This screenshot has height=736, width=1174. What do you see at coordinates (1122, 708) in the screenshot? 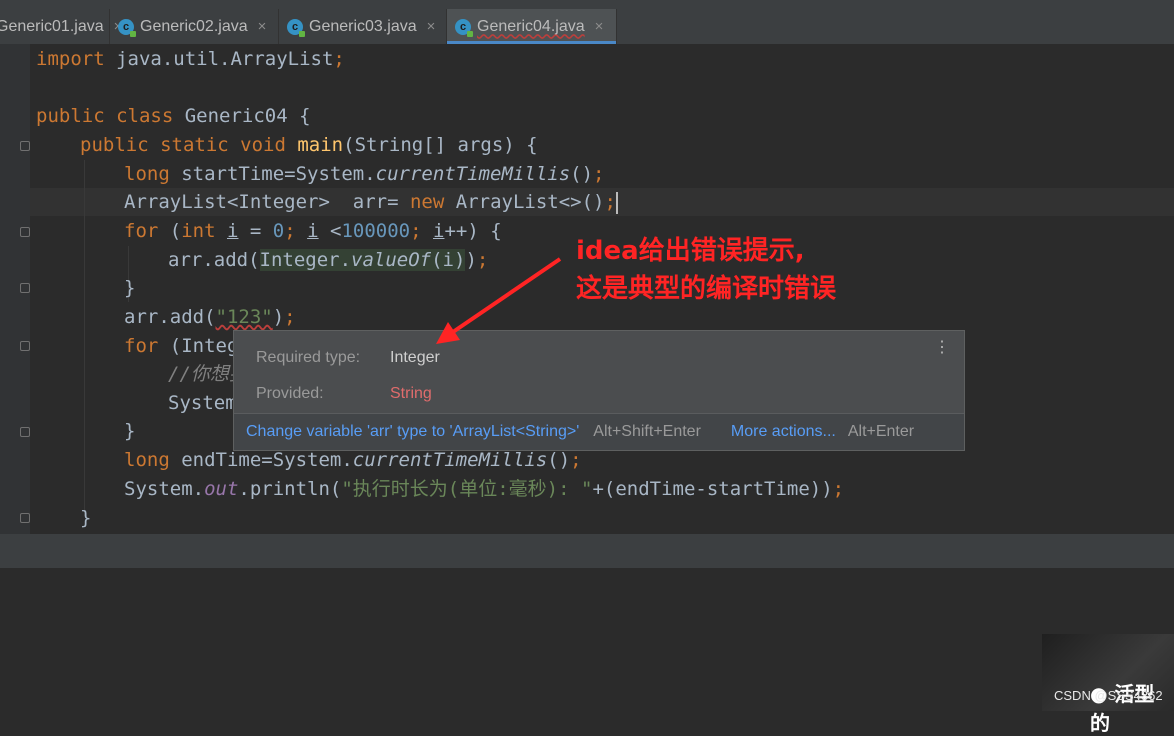
I see `thumbnail-caption: ● 活型的` at bounding box center [1122, 708].